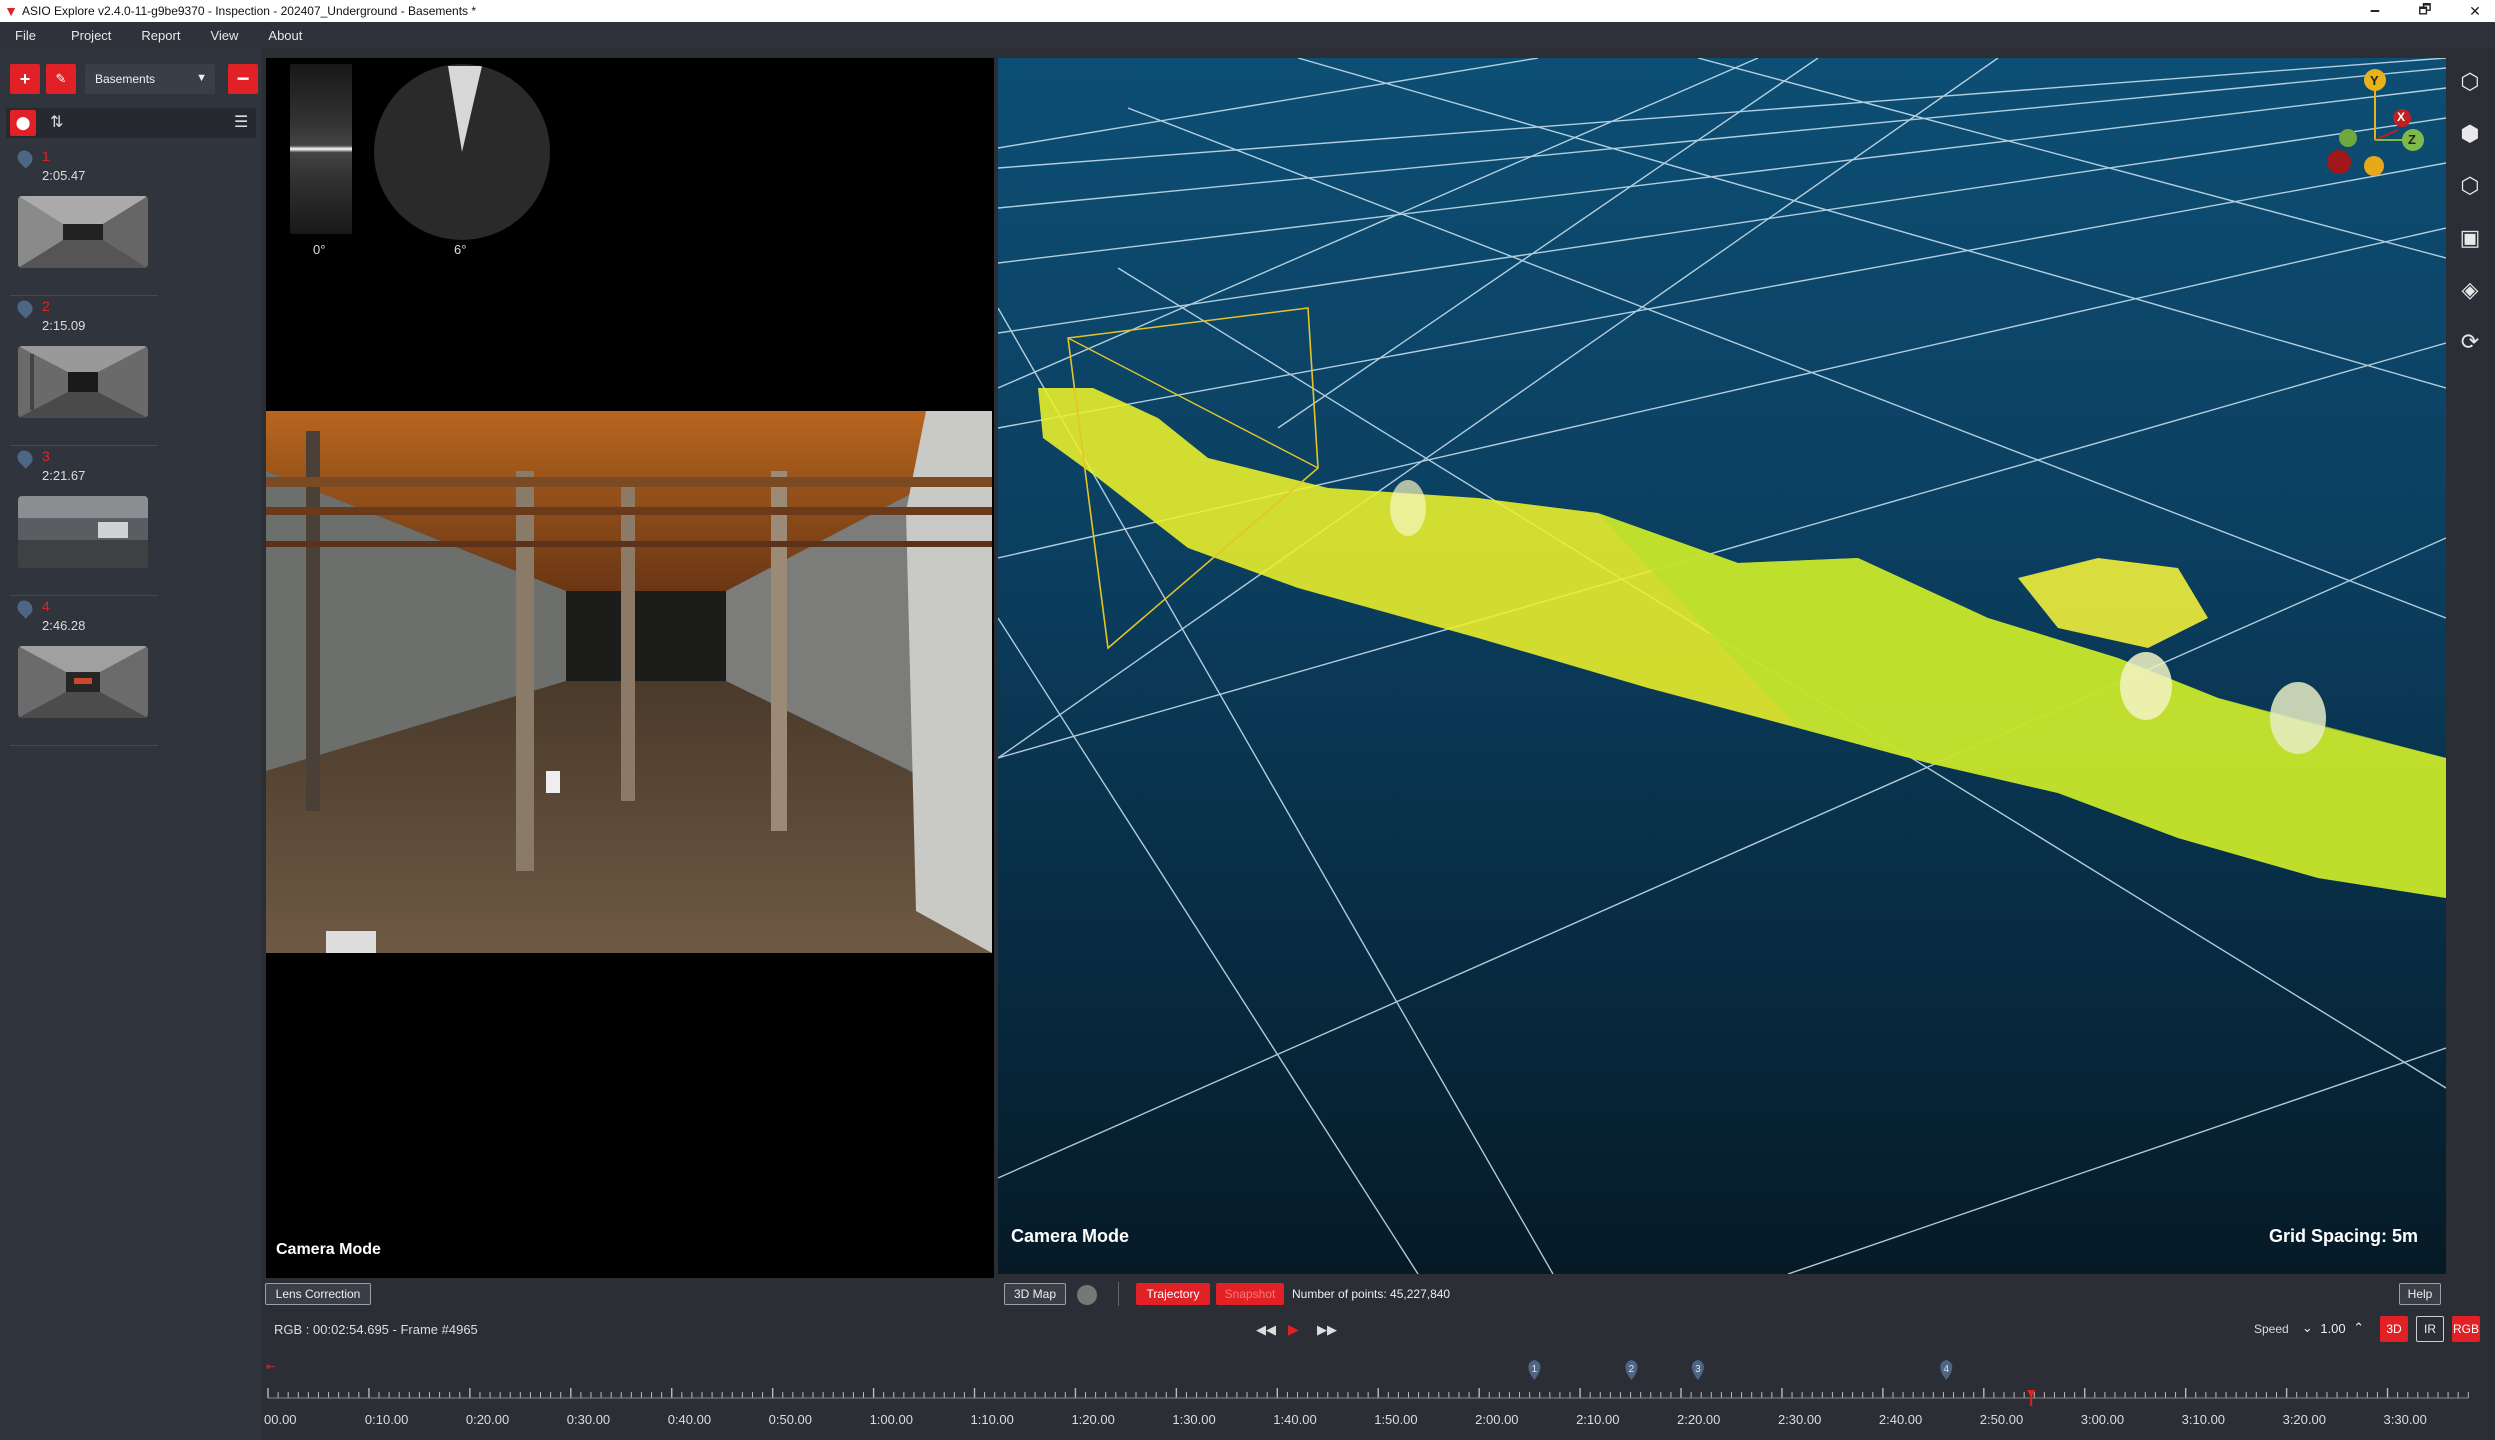  Describe the element at coordinates (1900, 1419) in the screenshot. I see `timeline-tick-label: 2:40.00` at that location.